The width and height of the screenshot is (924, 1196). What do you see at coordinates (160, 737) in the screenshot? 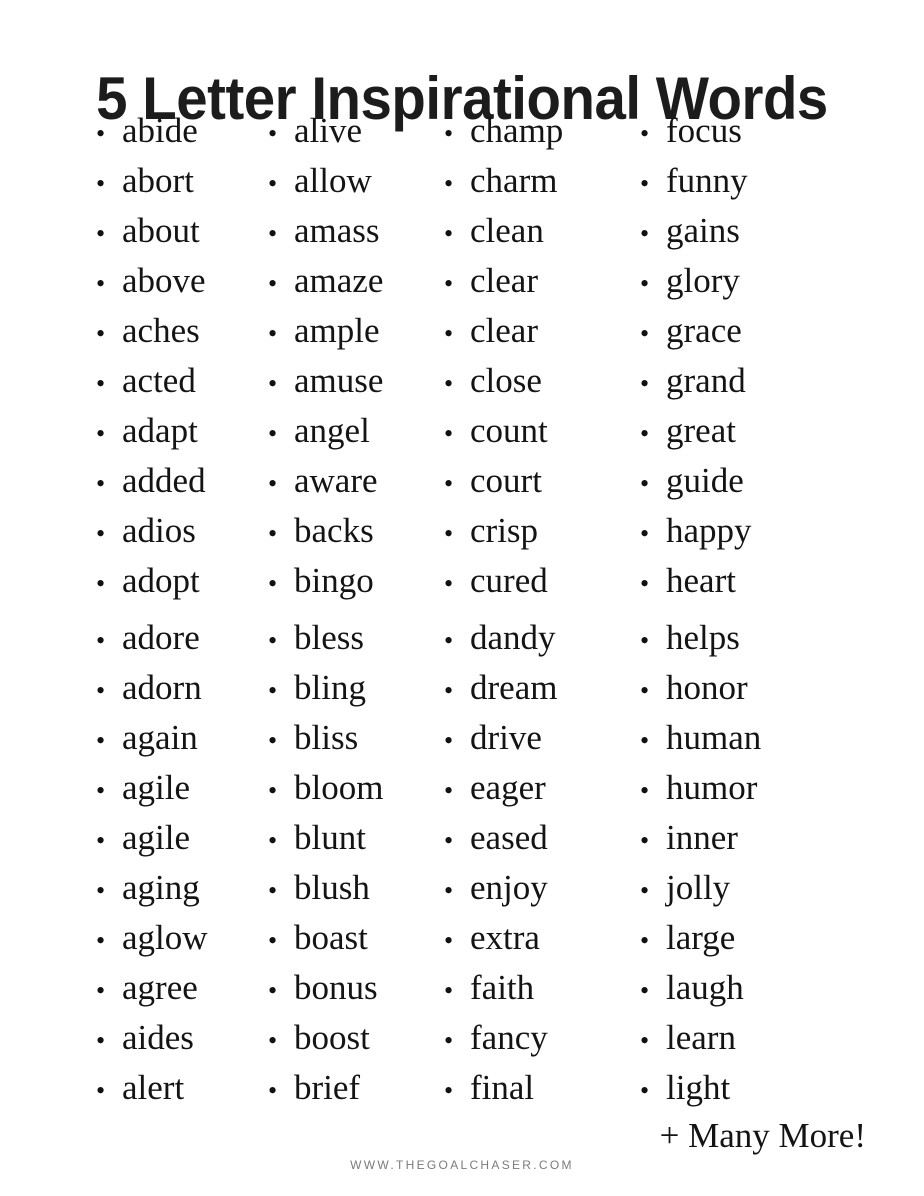
I see `word-label: again` at bounding box center [160, 737].